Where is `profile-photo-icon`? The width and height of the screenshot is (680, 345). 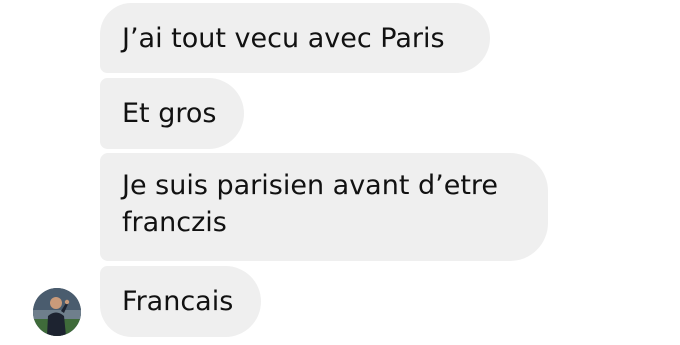 profile-photo-icon is located at coordinates (57, 312).